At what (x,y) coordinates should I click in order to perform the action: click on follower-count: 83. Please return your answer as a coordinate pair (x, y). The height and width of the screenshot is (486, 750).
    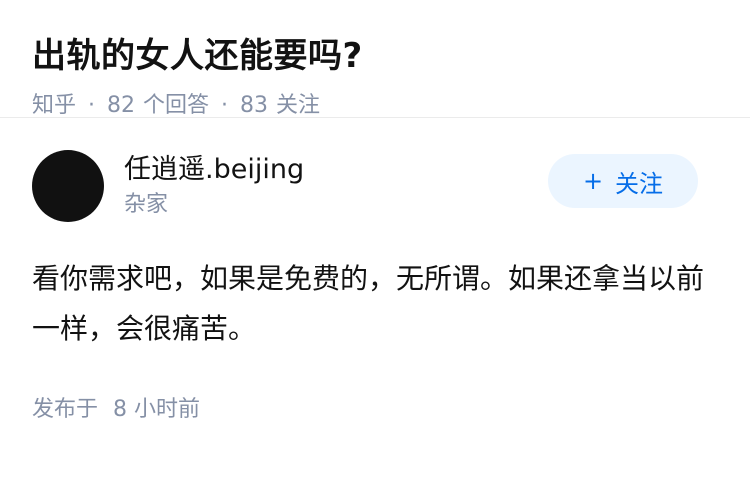
    Looking at the image, I should click on (254, 105).